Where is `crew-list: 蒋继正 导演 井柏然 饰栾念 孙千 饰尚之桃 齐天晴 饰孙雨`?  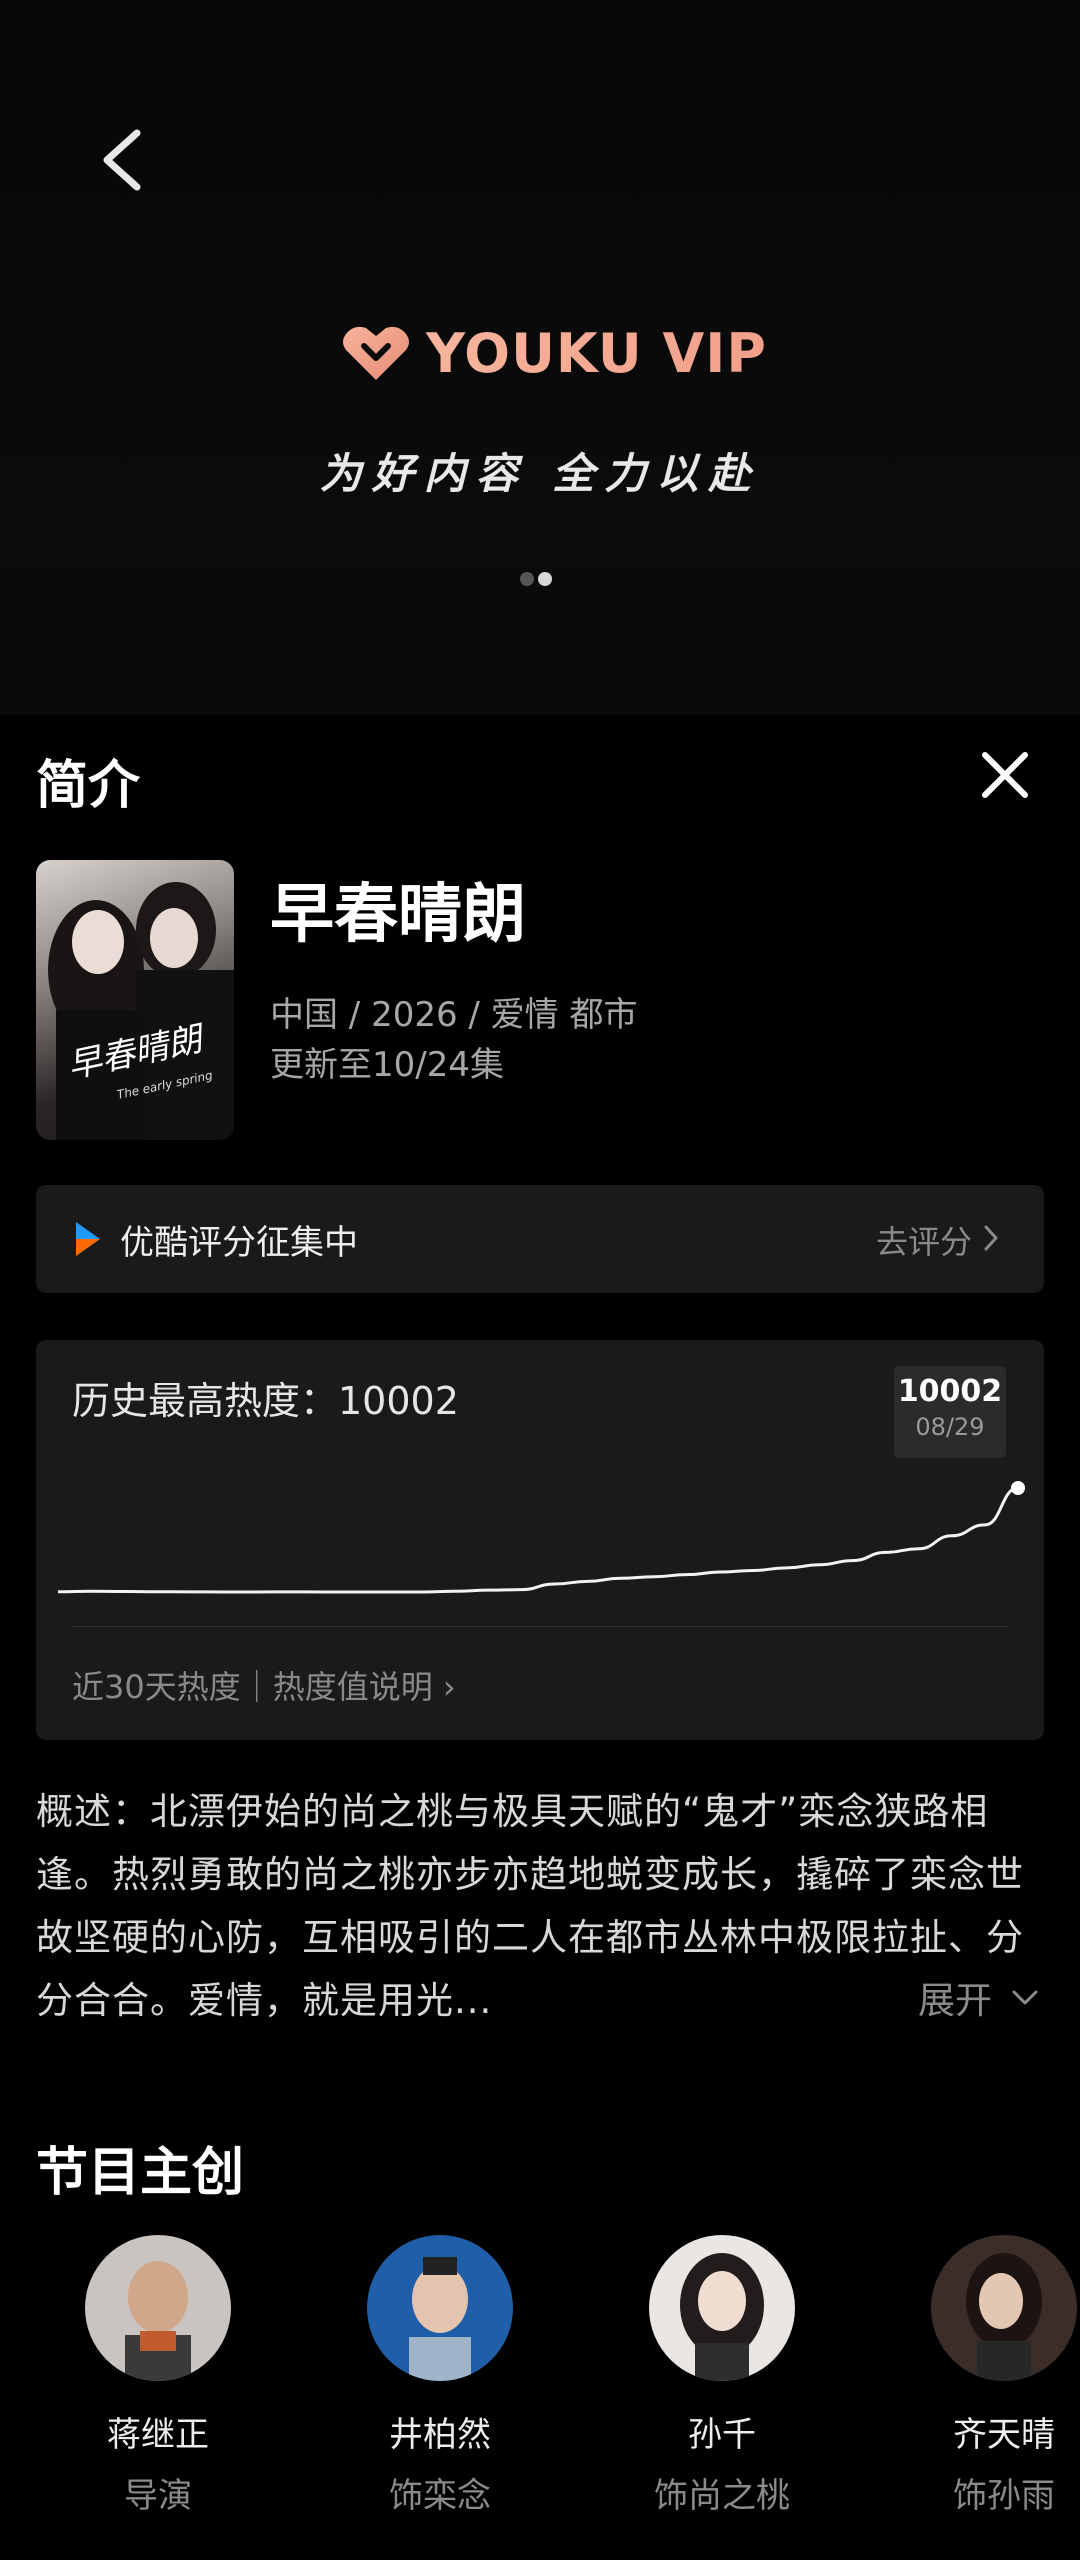 crew-list: 蒋继正 导演 井柏然 饰栾念 孙千 饰尚之桃 齐天晴 饰孙雨 is located at coordinates (540, 2385).